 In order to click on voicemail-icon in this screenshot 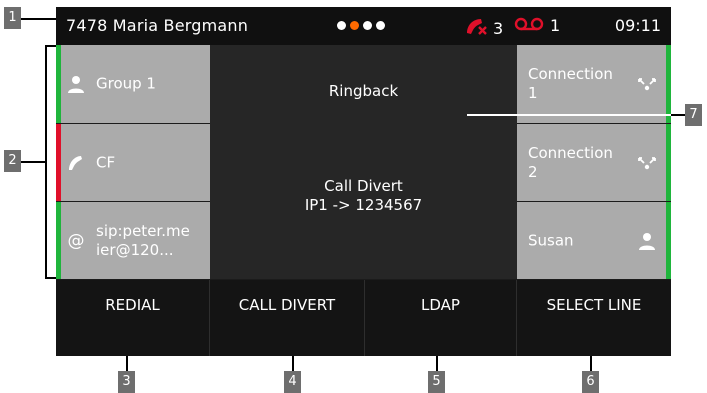, I will do `click(529, 25)`.